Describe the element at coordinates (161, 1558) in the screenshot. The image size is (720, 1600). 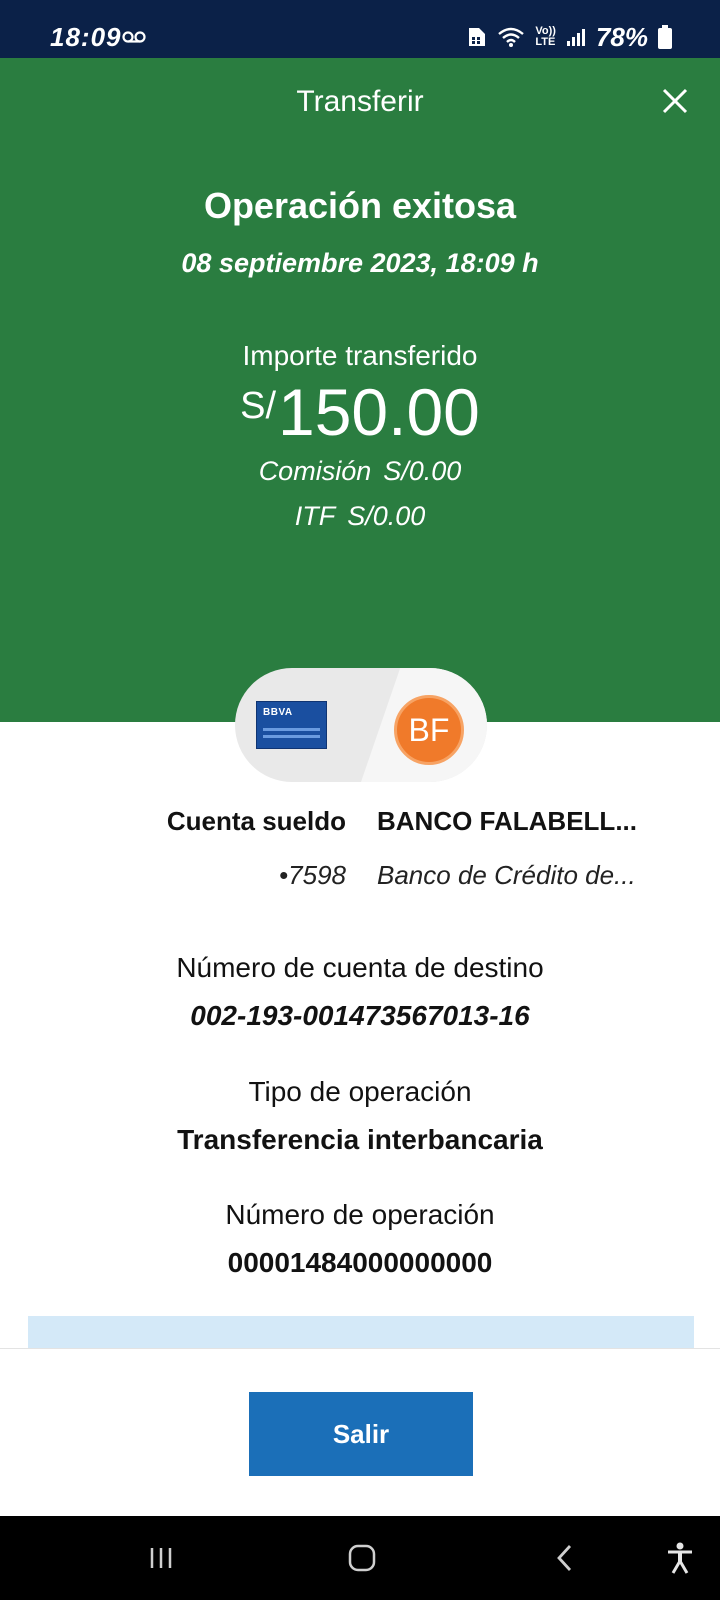
I see `recent-apps-icon` at that location.